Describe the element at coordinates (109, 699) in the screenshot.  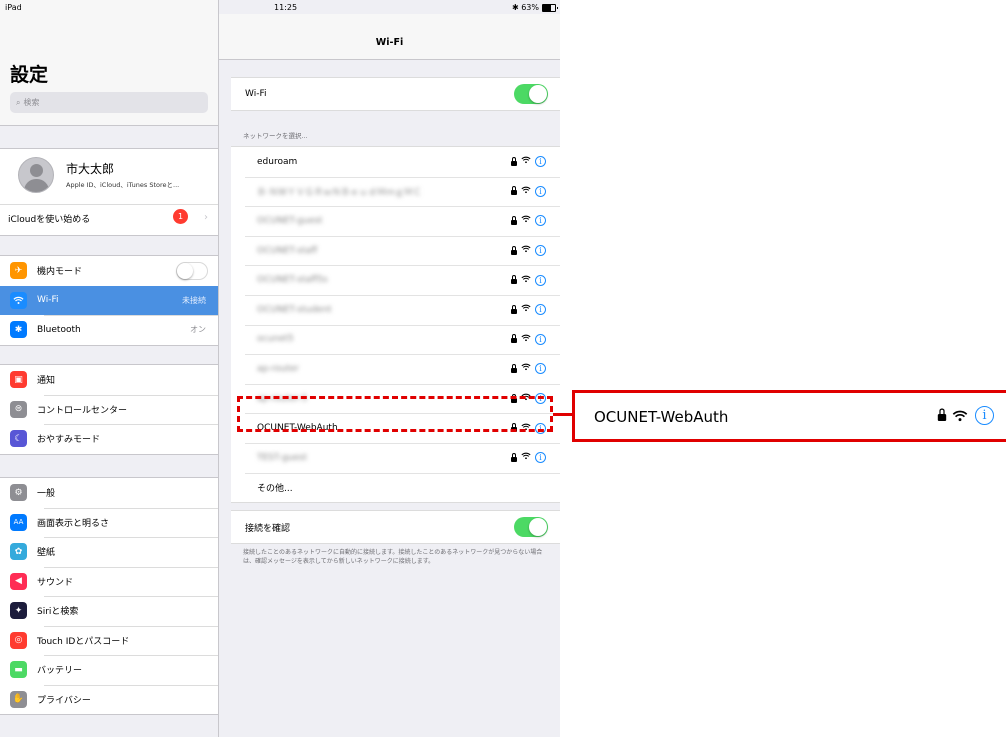
I see `sidebar-item-privacy: ✋ プライバシー` at that location.